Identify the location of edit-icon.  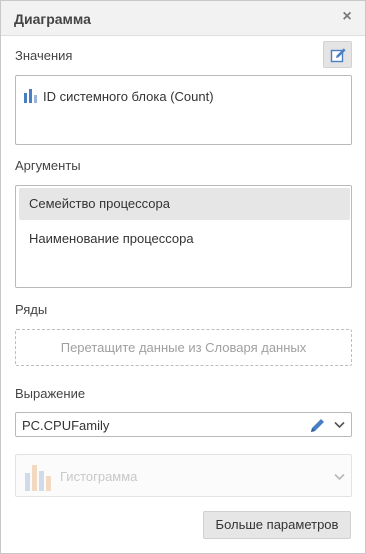
(338, 55).